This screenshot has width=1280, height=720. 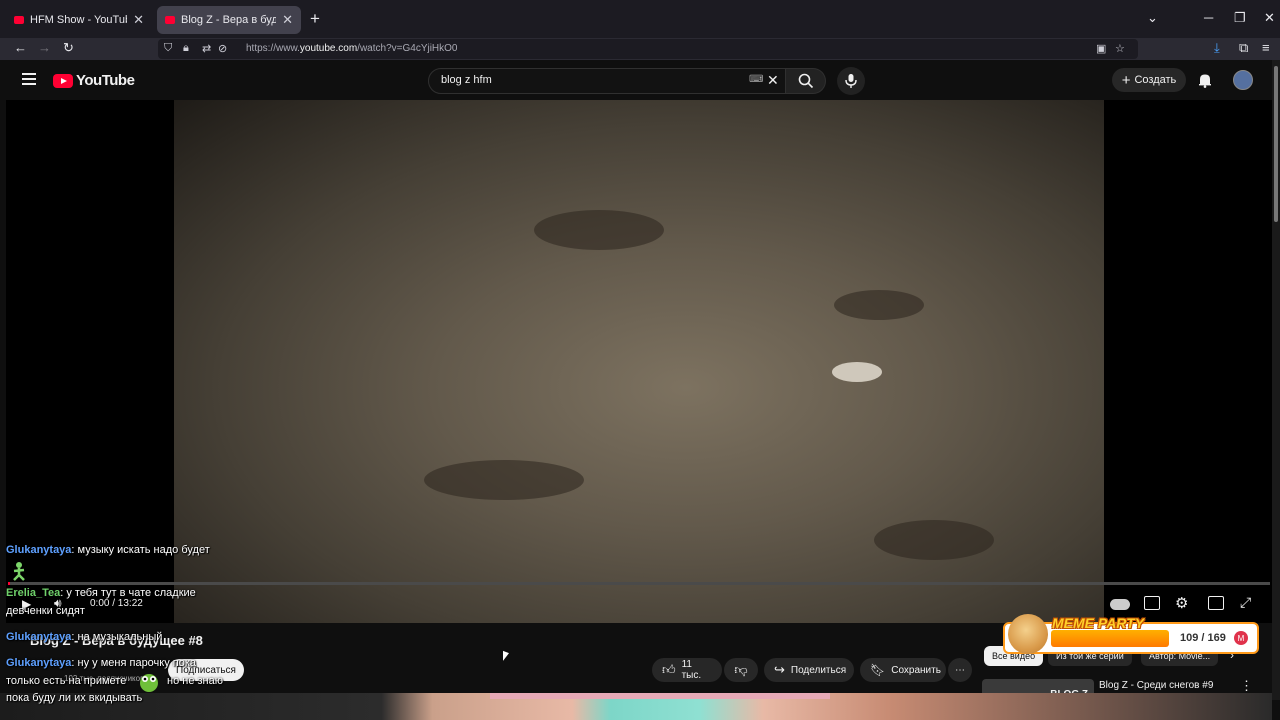 I want to click on chat-message: Glukanytaya: музыку искать надо будет, so click(x=108, y=550).